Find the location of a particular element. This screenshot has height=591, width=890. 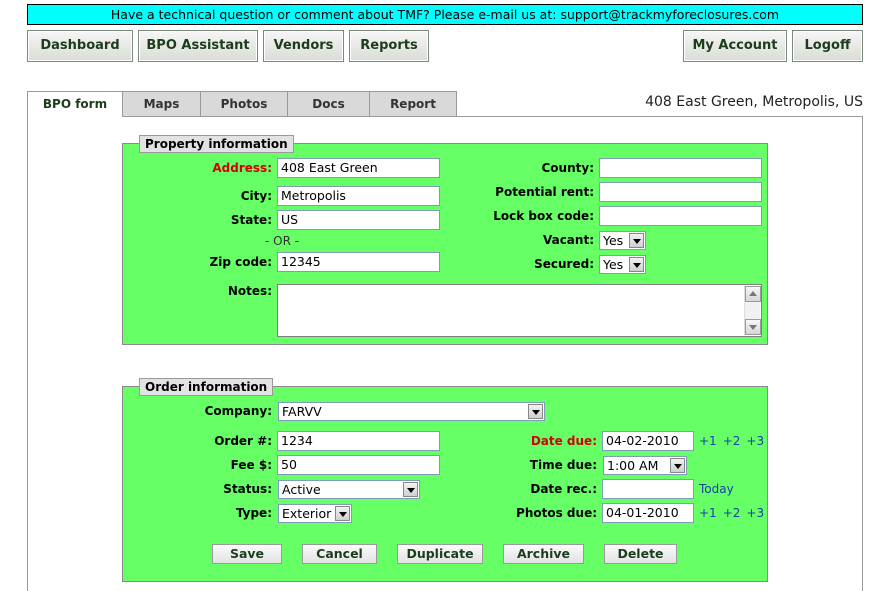

order-number-input: 1234 is located at coordinates (358, 441).